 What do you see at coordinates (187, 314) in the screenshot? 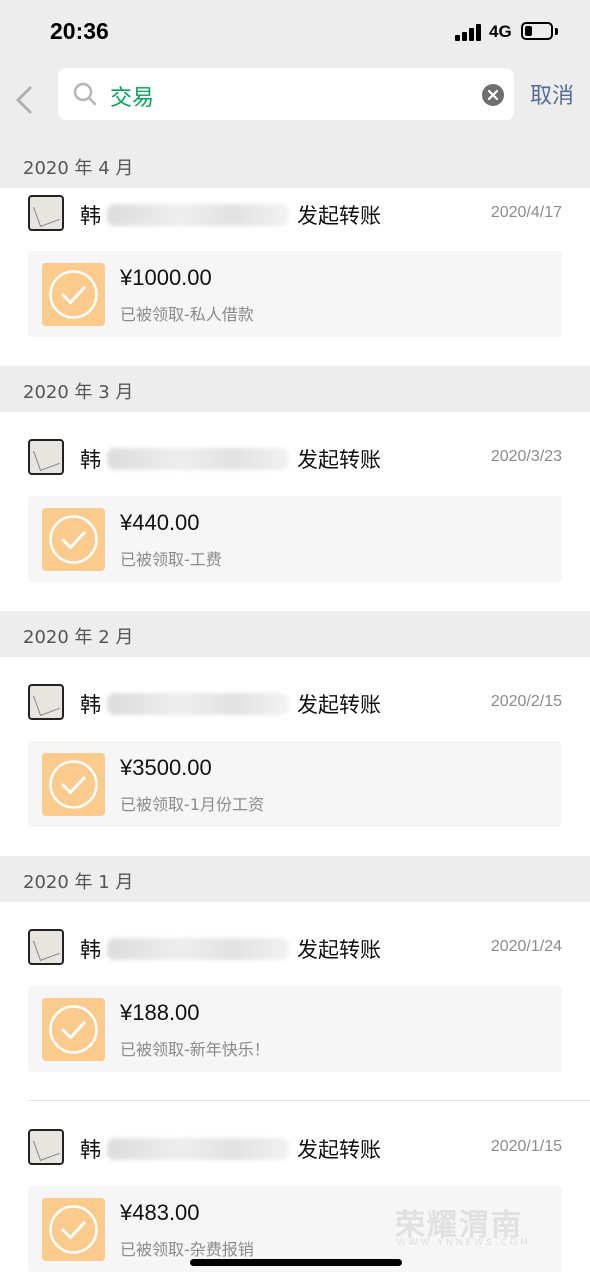
I see `transfer-status: 已被领取-私人借款` at bounding box center [187, 314].